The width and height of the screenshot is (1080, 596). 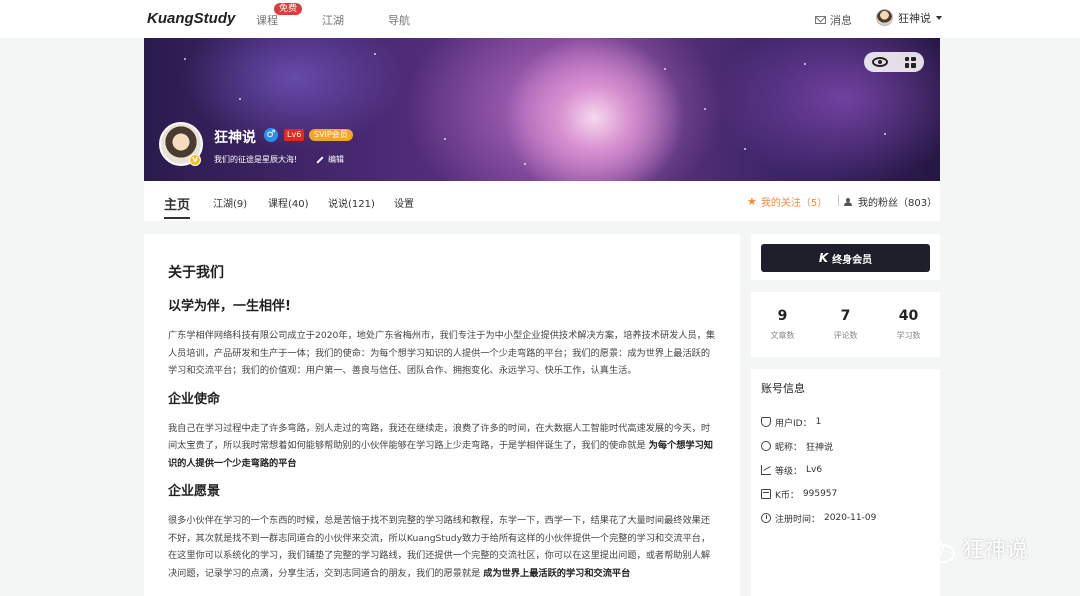 I want to click on people-icon, so click(x=849, y=201).